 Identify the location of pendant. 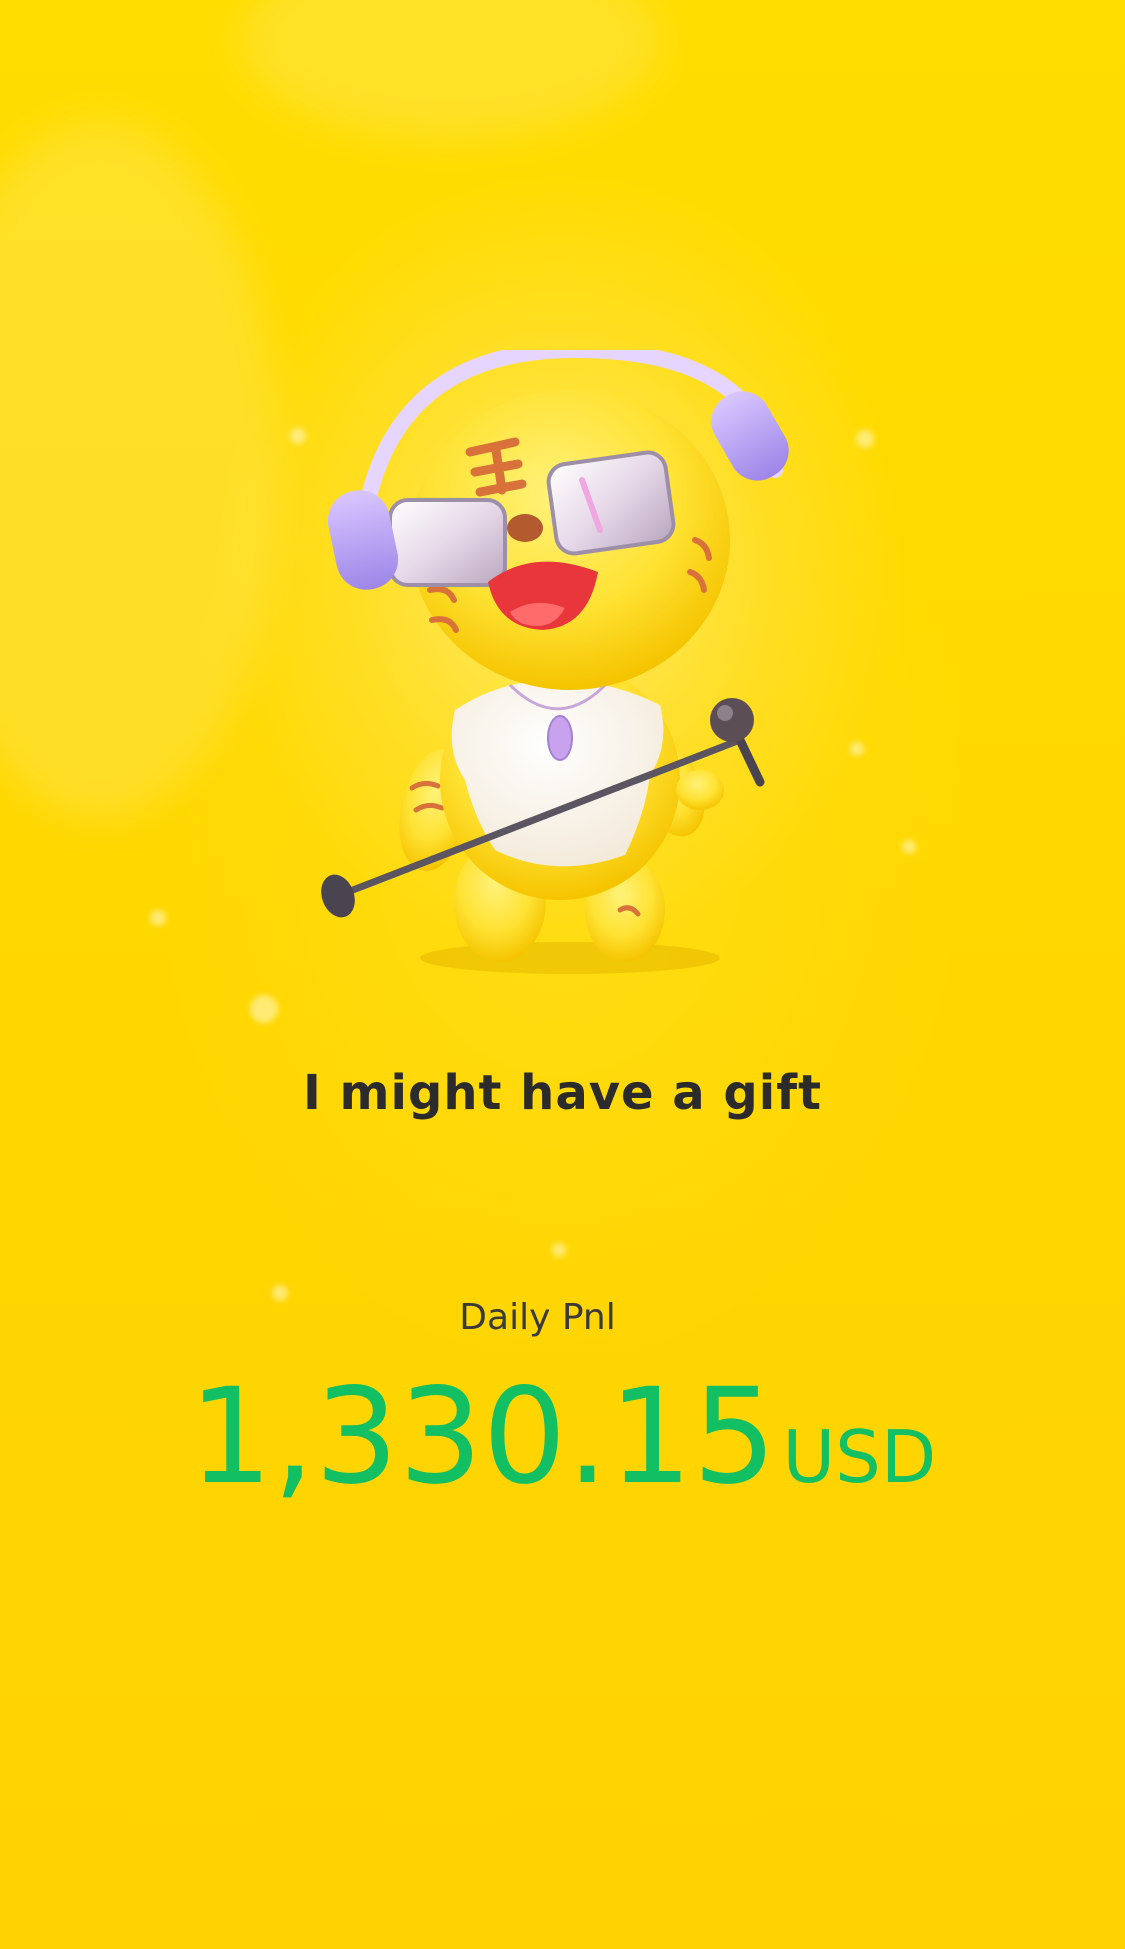
(560, 738).